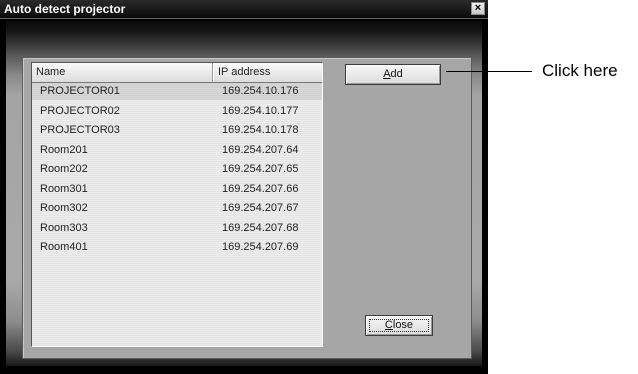  I want to click on row-name-cell: Room401, so click(64, 247).